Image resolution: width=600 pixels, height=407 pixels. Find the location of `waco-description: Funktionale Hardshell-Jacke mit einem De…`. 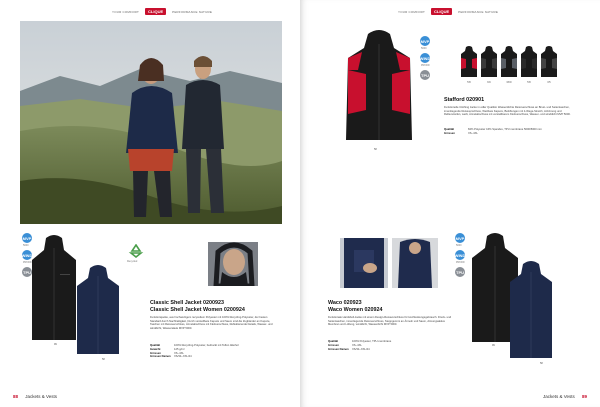

waco-description: Funktionale Hardshell-Jacke mit einem De… is located at coordinates (390, 321).